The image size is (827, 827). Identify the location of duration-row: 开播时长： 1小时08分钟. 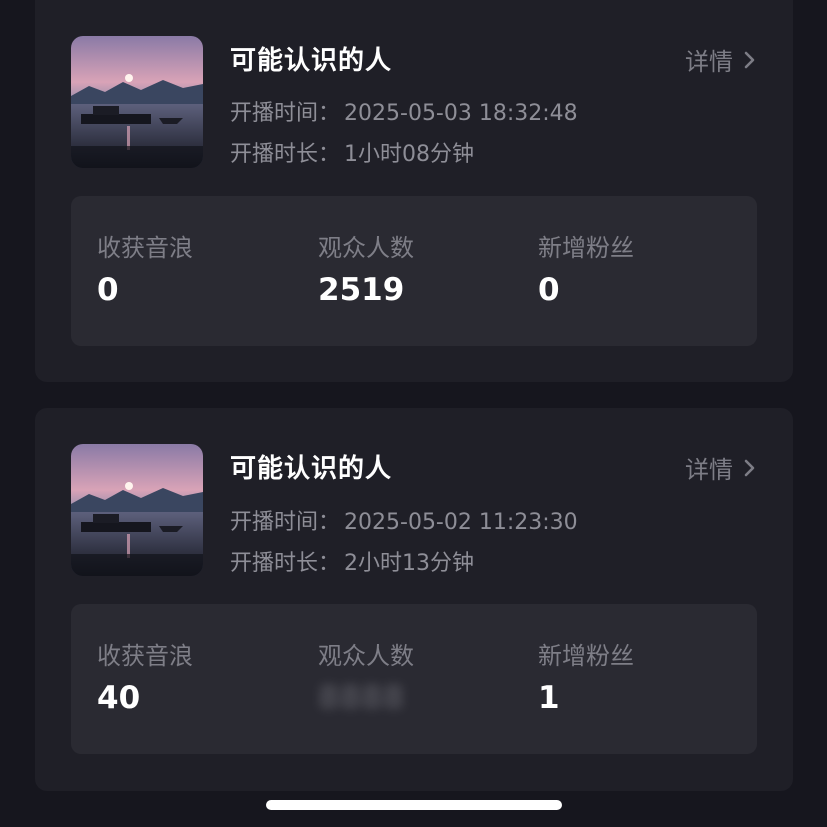
(352, 152).